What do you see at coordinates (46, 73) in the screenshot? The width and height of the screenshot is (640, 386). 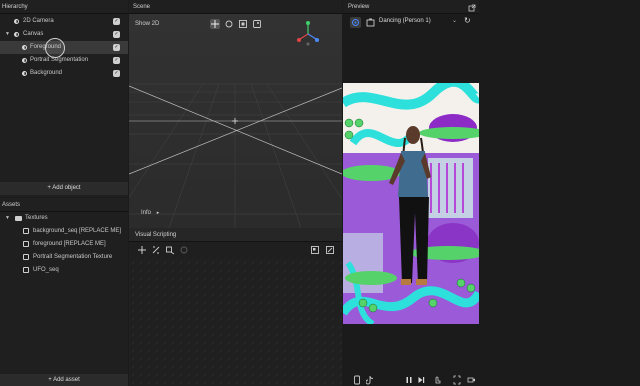 I see `hierarchy-item-label: Background` at bounding box center [46, 73].